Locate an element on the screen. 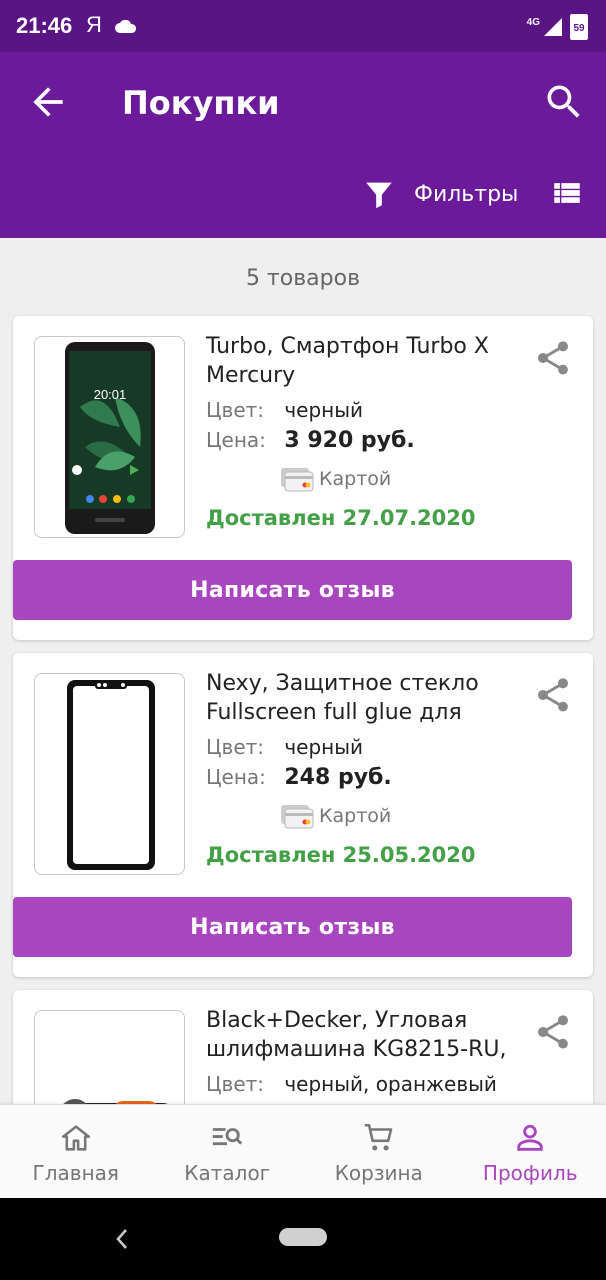 The image size is (606, 1280). nav-home-label: Главная is located at coordinates (75, 1173).